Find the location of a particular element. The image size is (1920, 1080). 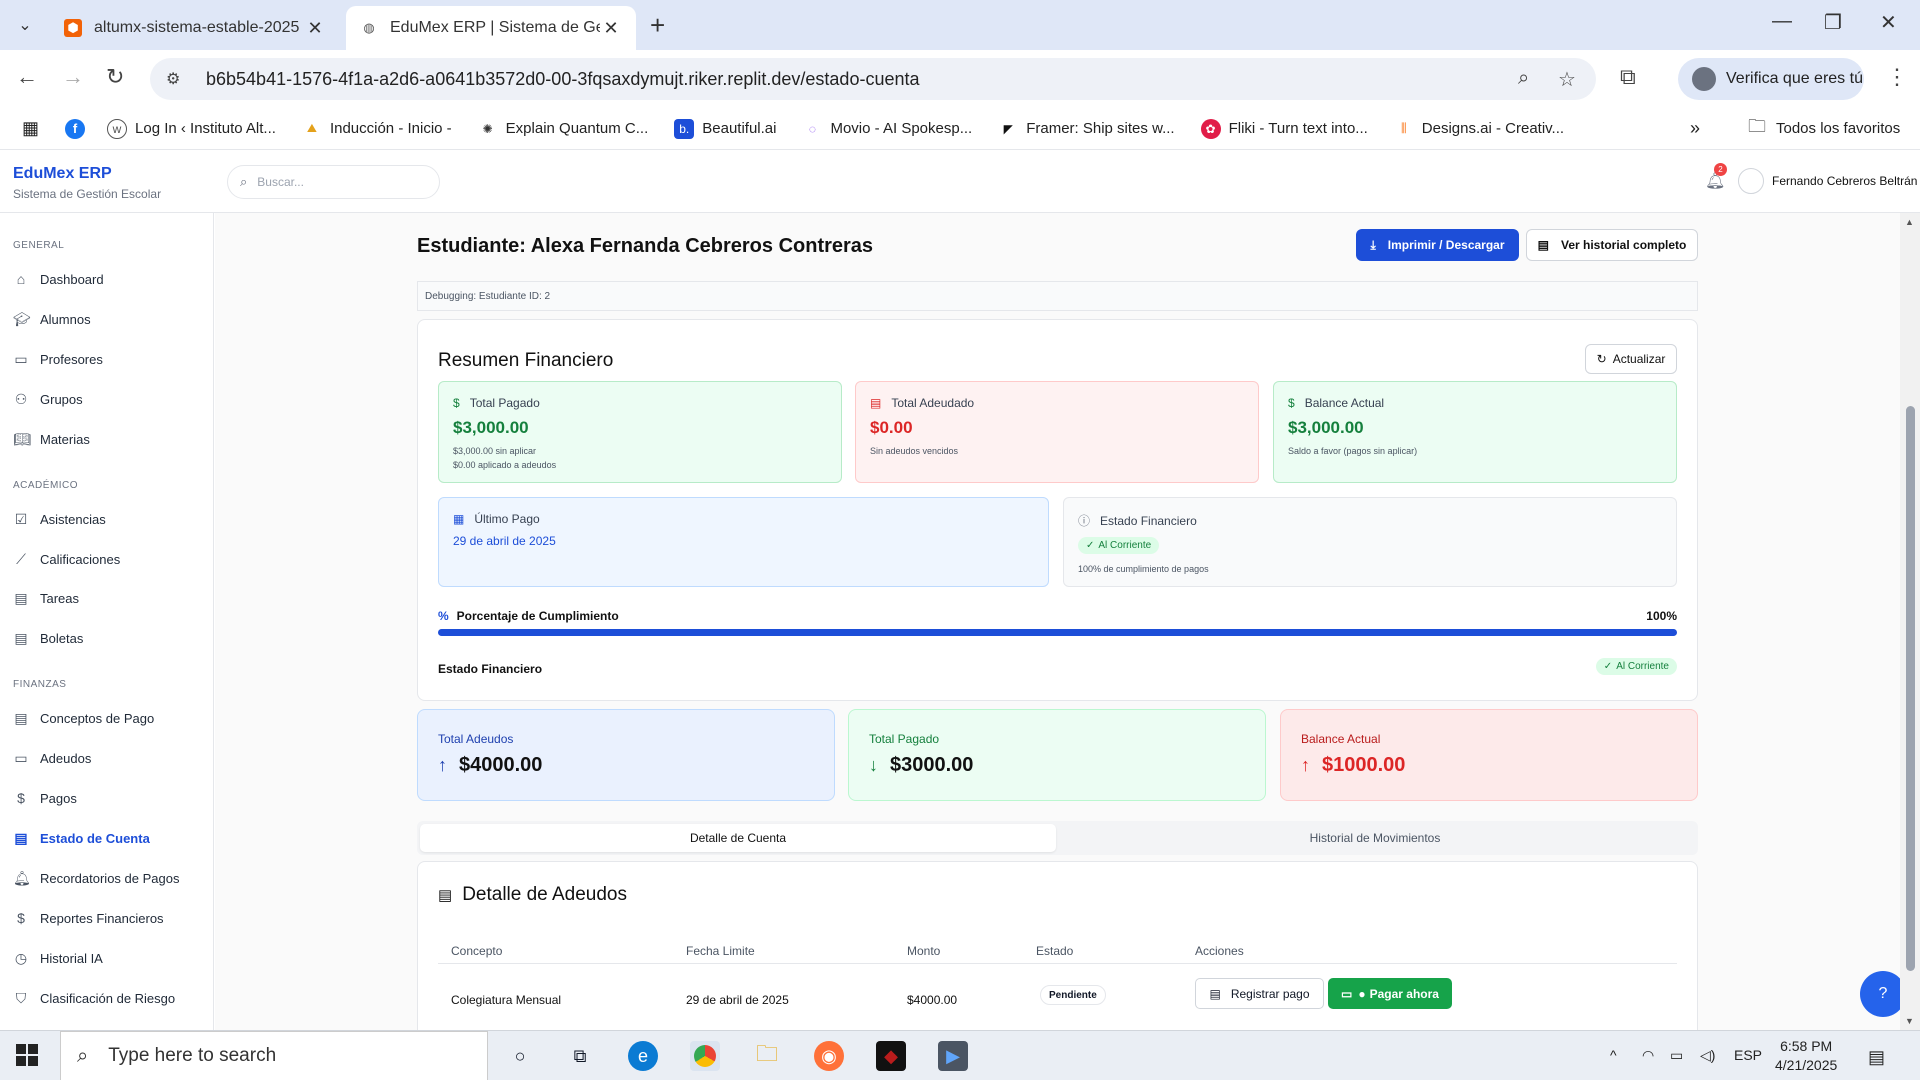

new-tab-button: + is located at coordinates (657, 25).